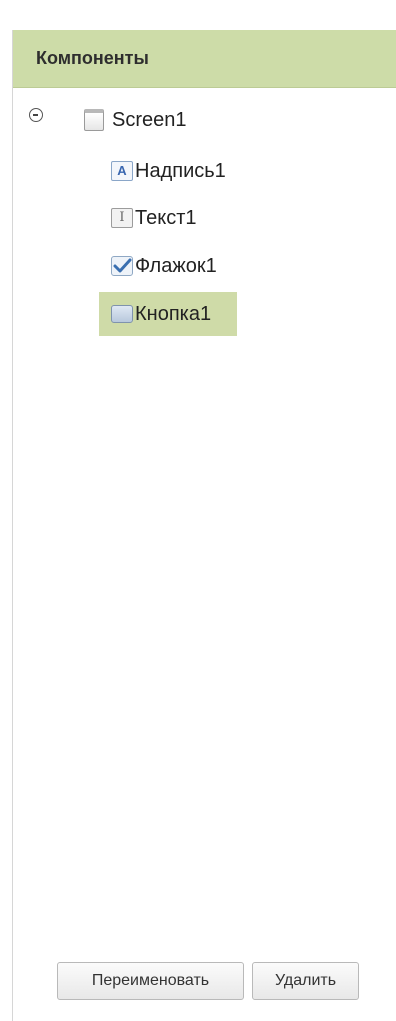  What do you see at coordinates (122, 171) in the screenshot?
I see `label-icon: A` at bounding box center [122, 171].